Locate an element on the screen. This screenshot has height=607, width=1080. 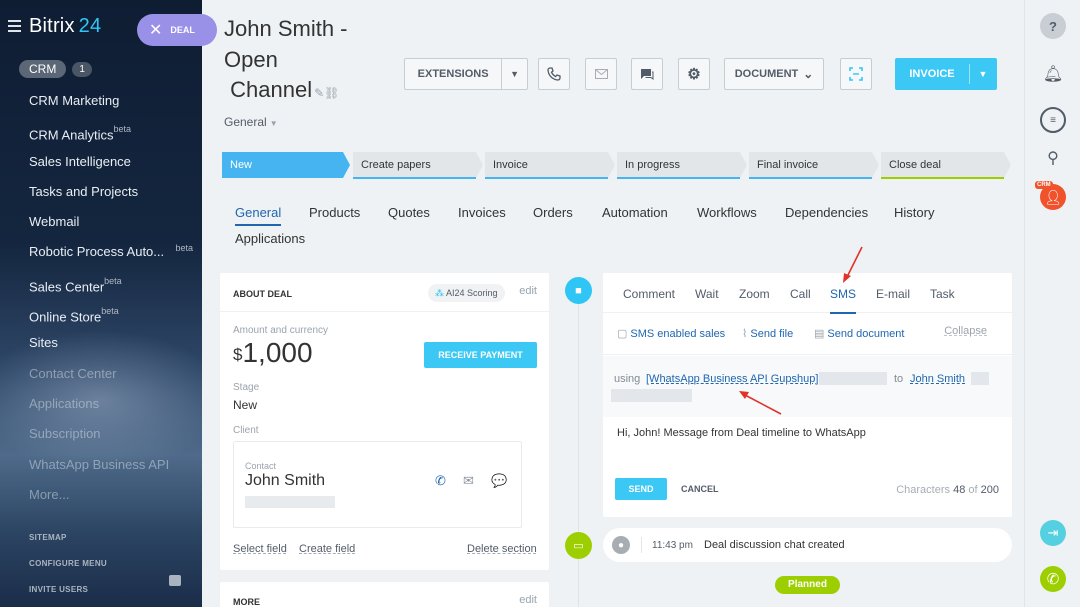
tab-workflows: Workflows is located at coordinates (727, 212).